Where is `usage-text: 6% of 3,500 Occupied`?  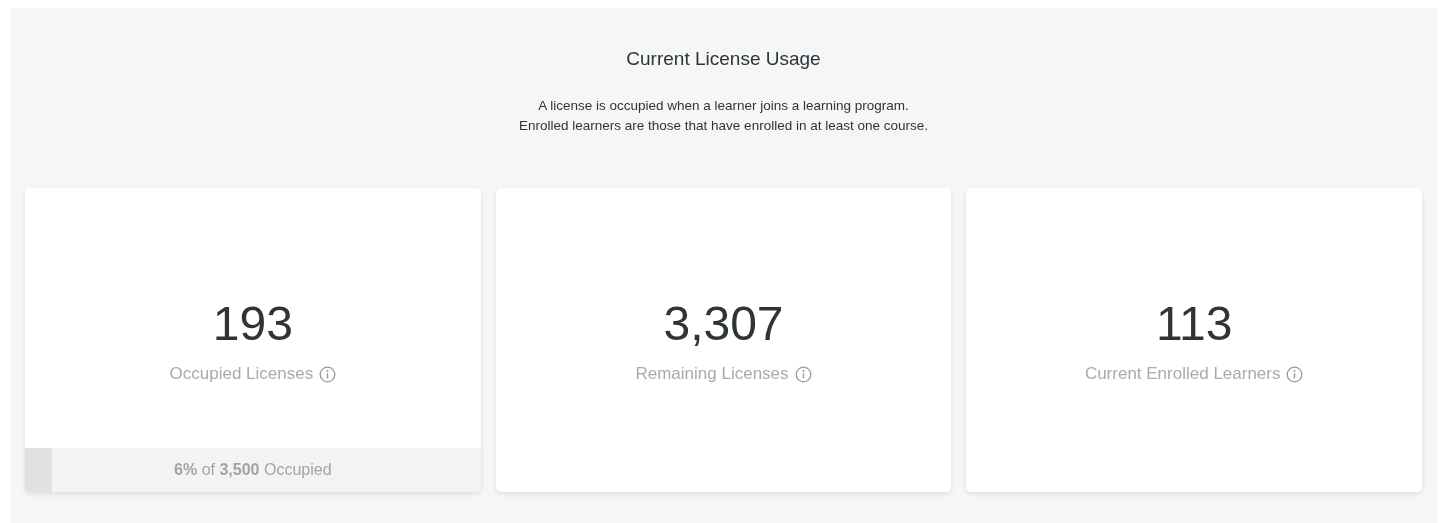 usage-text: 6% of 3,500 Occupied is located at coordinates (253, 470).